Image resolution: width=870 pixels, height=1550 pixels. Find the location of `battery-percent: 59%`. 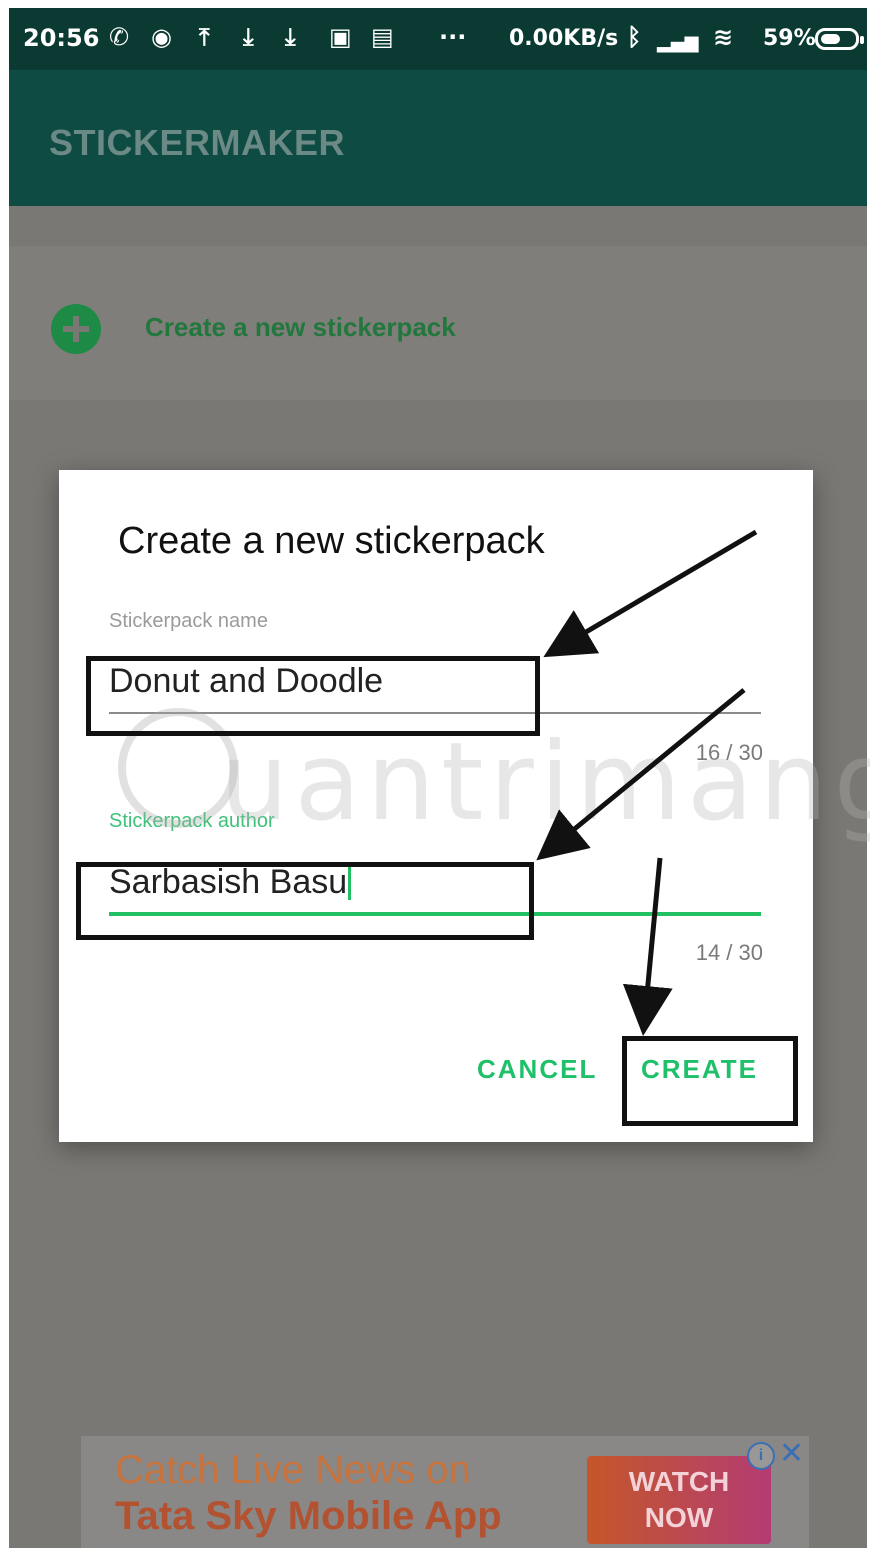

battery-percent: 59% is located at coordinates (789, 38).